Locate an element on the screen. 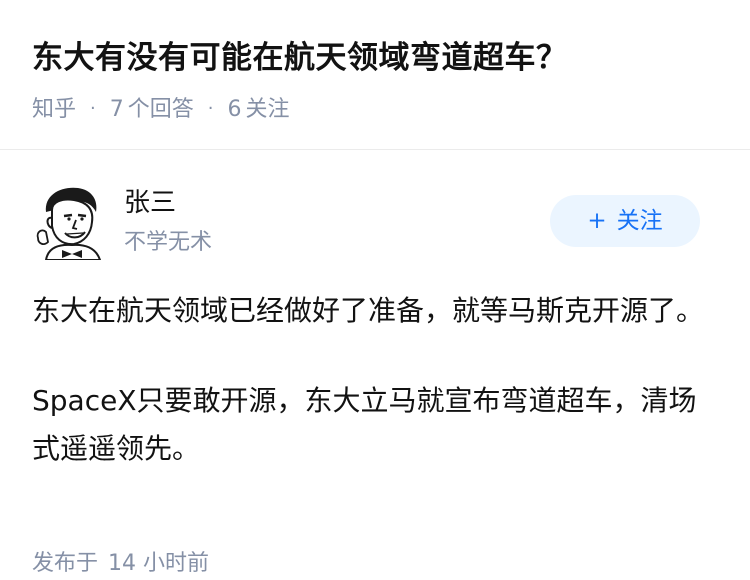 This screenshot has height=580, width=750. answer-paragraph: 东大在航天领域已经做好了准备，就等马斯克开源了。 is located at coordinates (368, 310).